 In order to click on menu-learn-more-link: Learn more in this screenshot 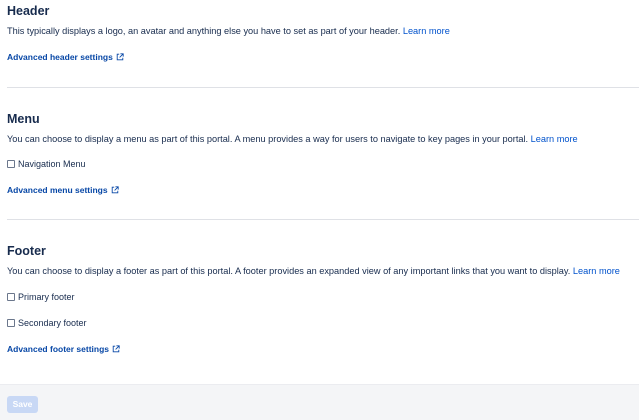, I will do `click(554, 139)`.